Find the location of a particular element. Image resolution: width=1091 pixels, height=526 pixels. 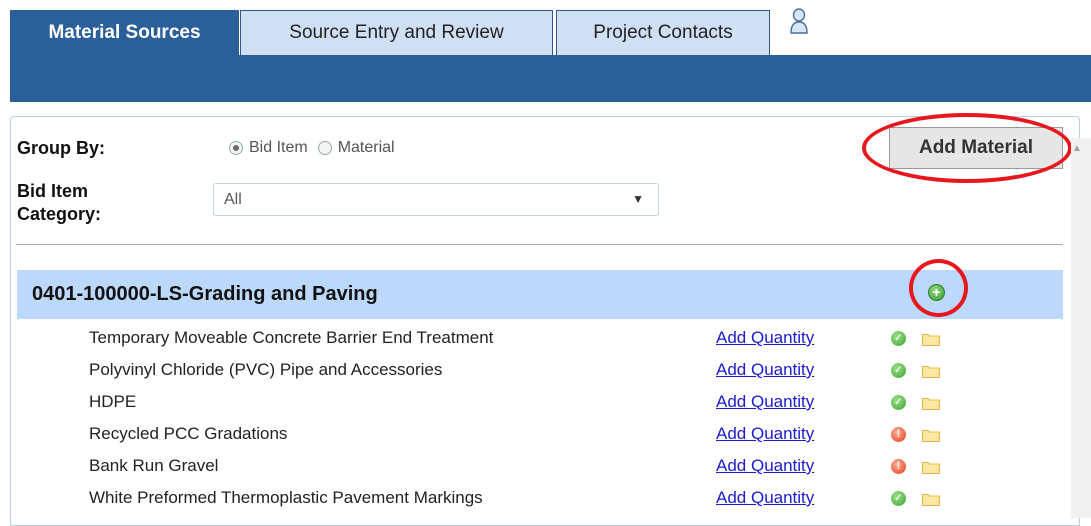

item-name: Bank Run Gravel is located at coordinates (154, 465).